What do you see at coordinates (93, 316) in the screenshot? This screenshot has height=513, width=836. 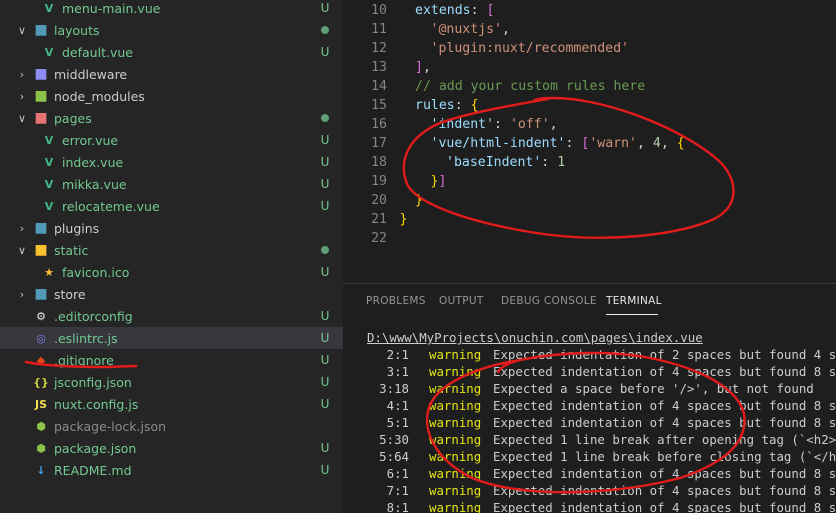 I see `explorer-item-label: .editorconfig` at bounding box center [93, 316].